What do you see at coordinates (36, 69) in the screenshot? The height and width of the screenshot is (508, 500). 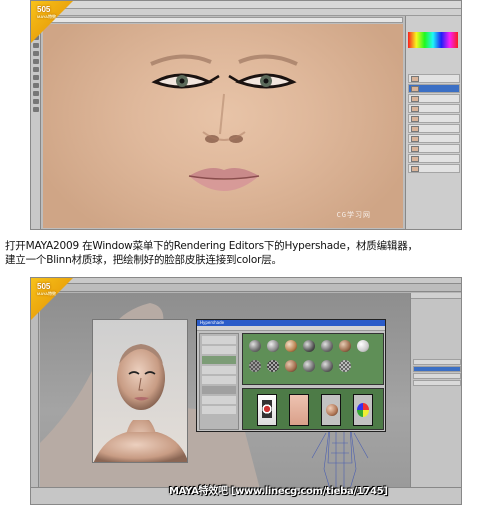 I see `eraser-tool-icon` at bounding box center [36, 69].